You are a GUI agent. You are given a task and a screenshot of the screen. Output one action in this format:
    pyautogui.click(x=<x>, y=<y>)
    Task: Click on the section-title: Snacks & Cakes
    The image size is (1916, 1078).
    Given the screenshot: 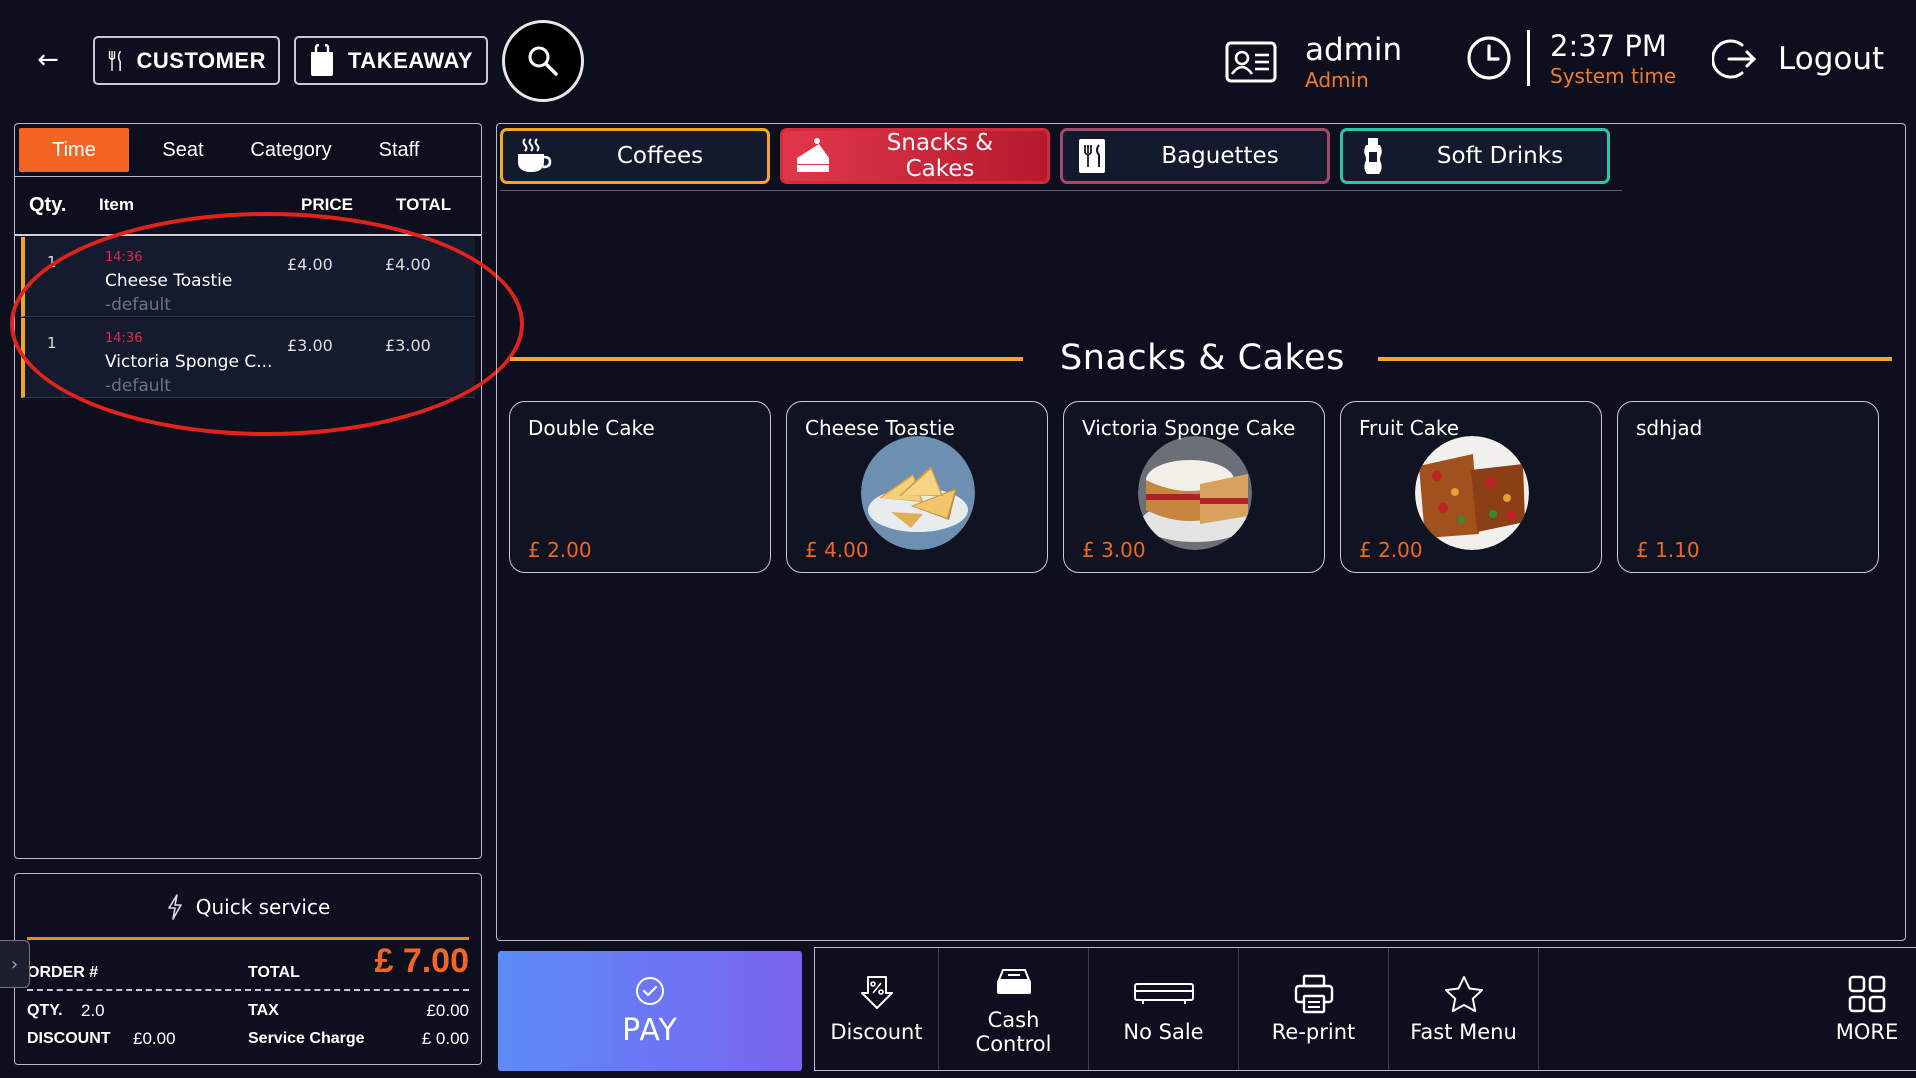 What is the action you would take?
    pyautogui.click(x=1202, y=358)
    